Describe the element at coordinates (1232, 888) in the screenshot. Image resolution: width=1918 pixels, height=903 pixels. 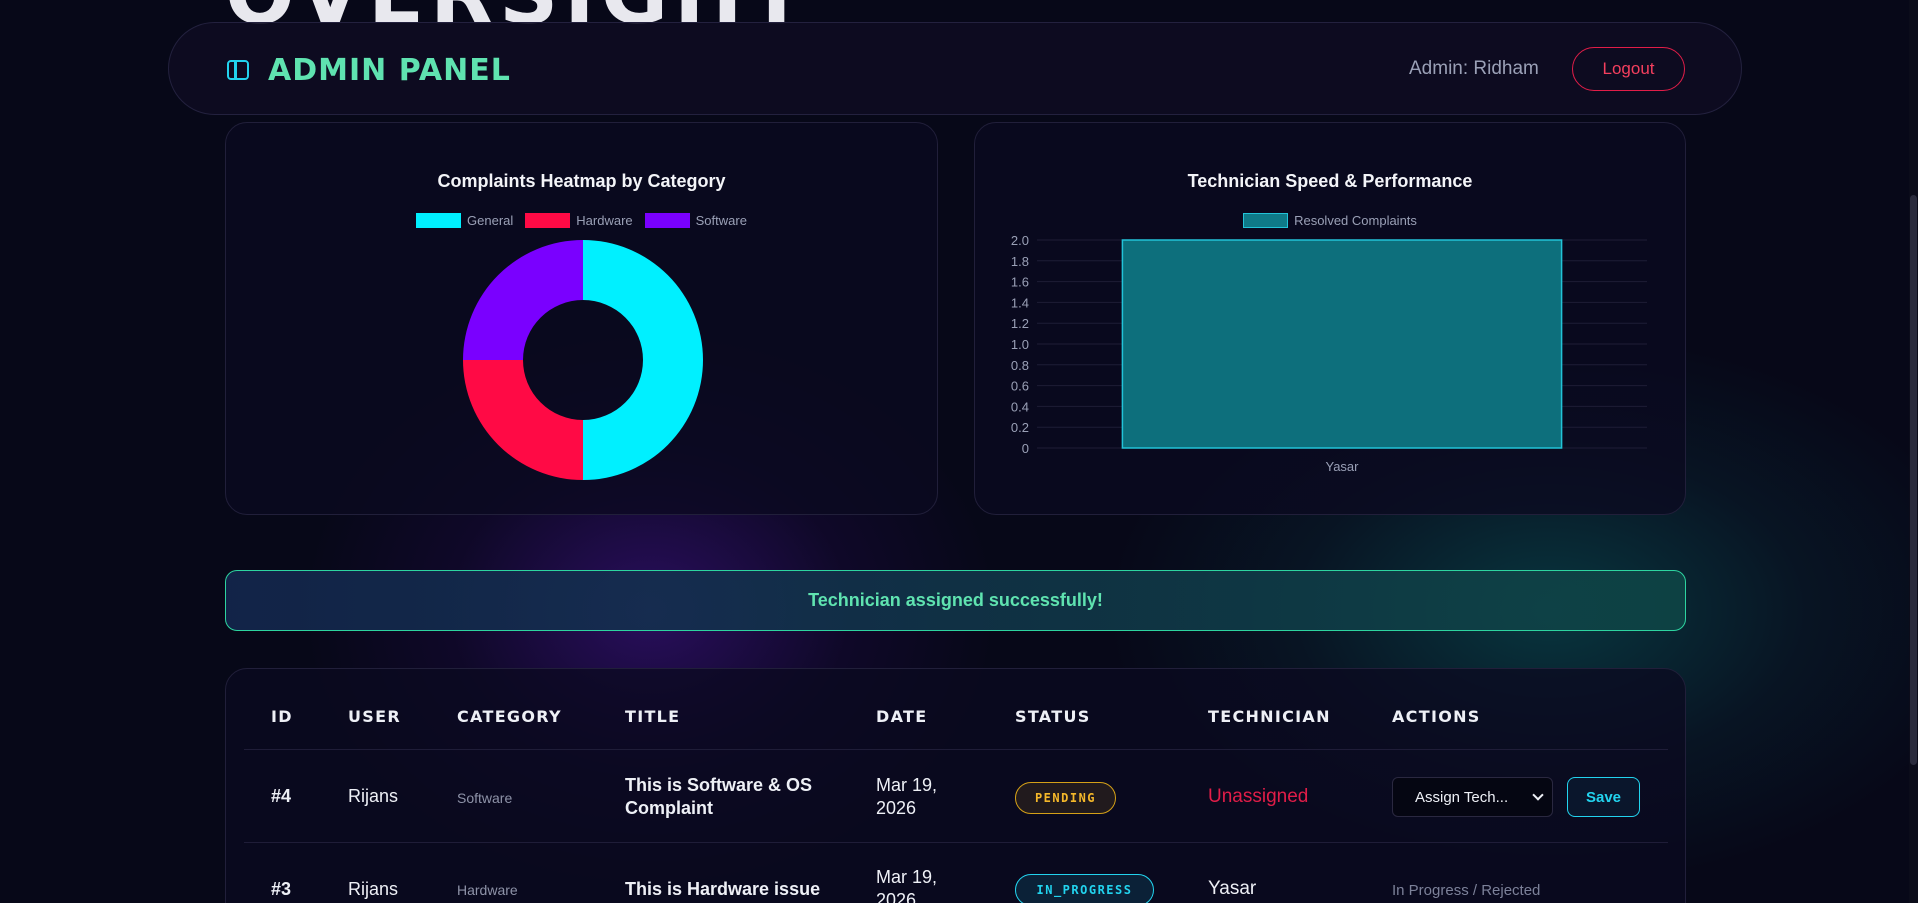
I see `cell-technician: Yasar` at that location.